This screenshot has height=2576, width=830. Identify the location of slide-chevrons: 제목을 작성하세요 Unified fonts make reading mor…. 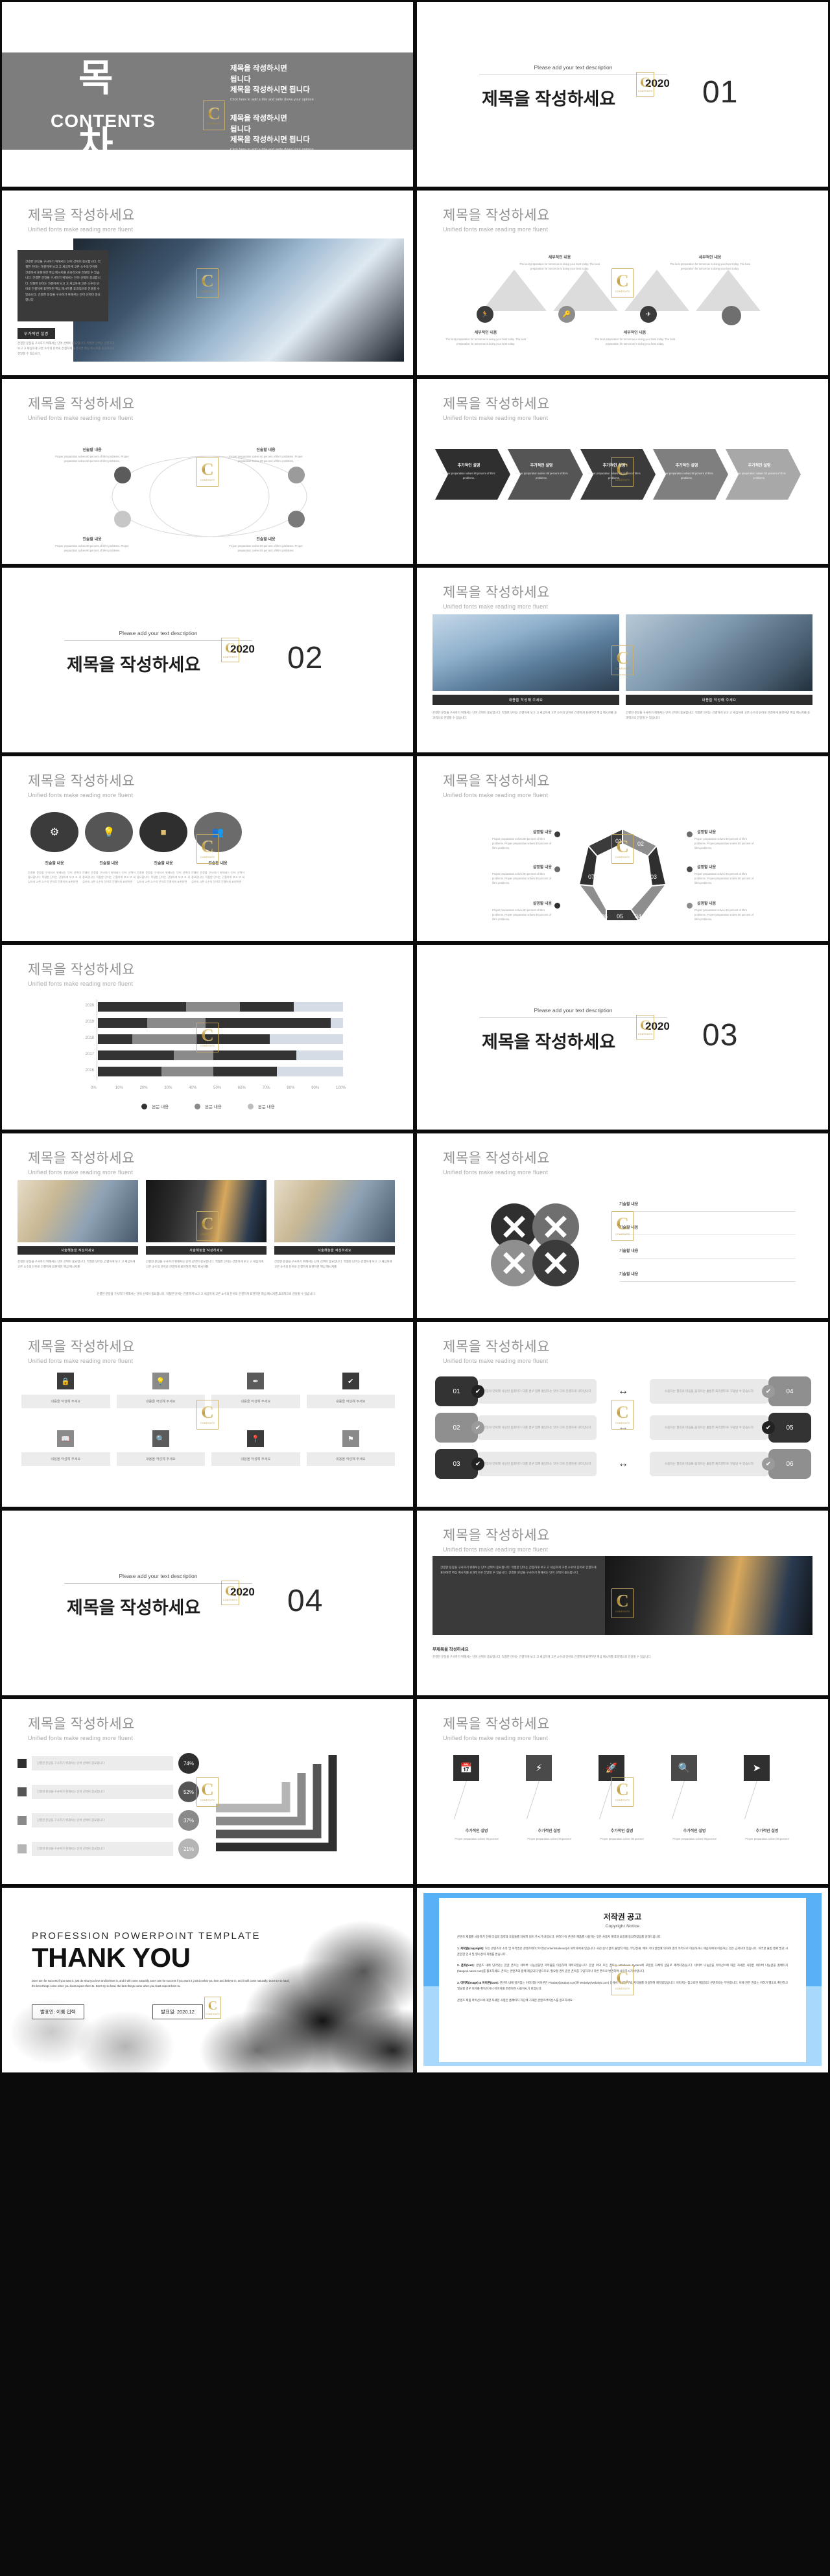
(622, 472).